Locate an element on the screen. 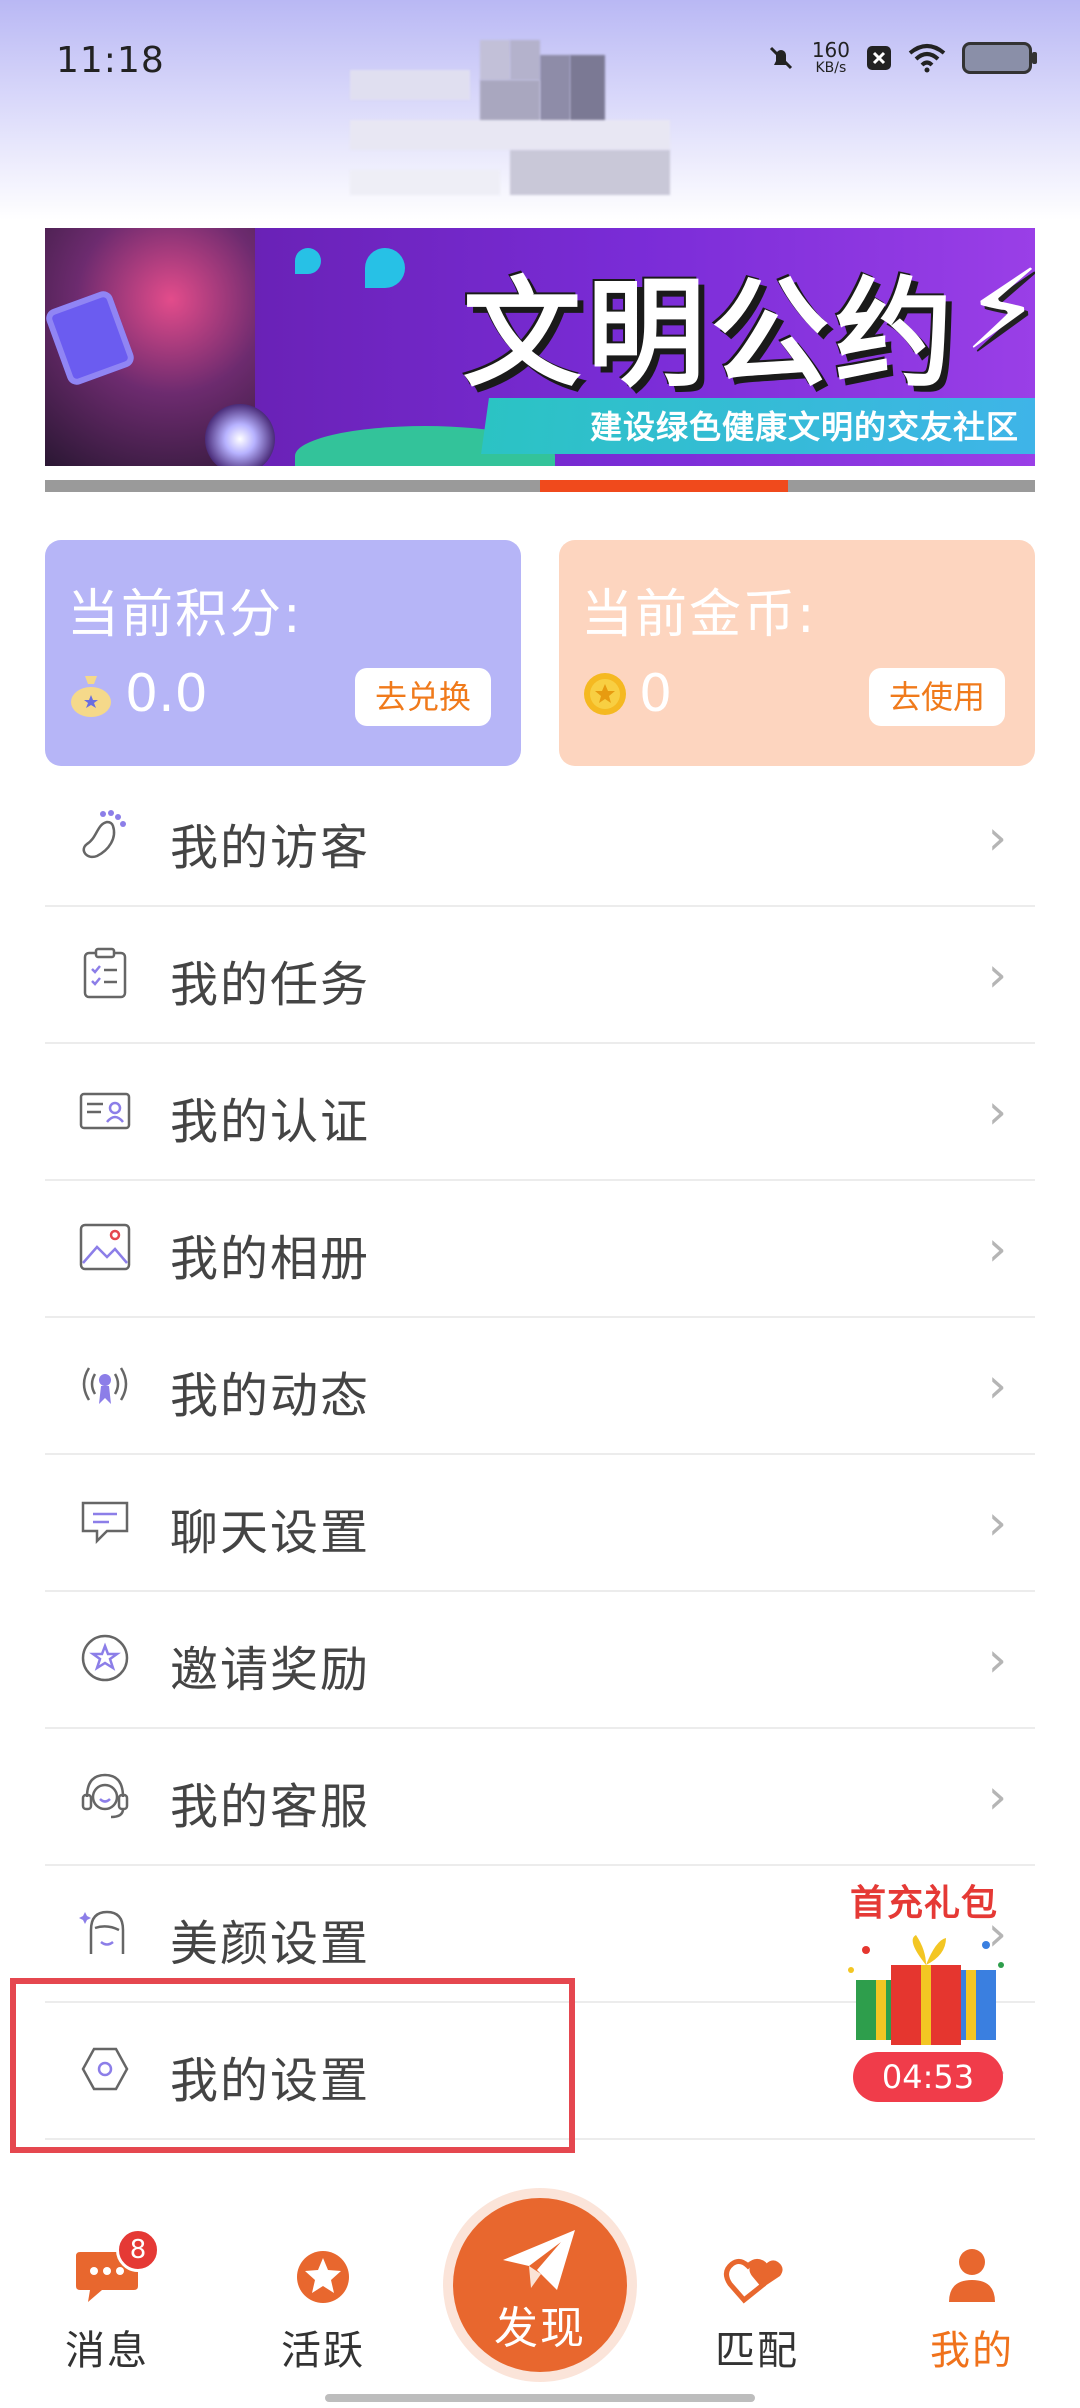 The height and width of the screenshot is (2408, 1080). menu-item-label: 我的认证 is located at coordinates (270, 1122).